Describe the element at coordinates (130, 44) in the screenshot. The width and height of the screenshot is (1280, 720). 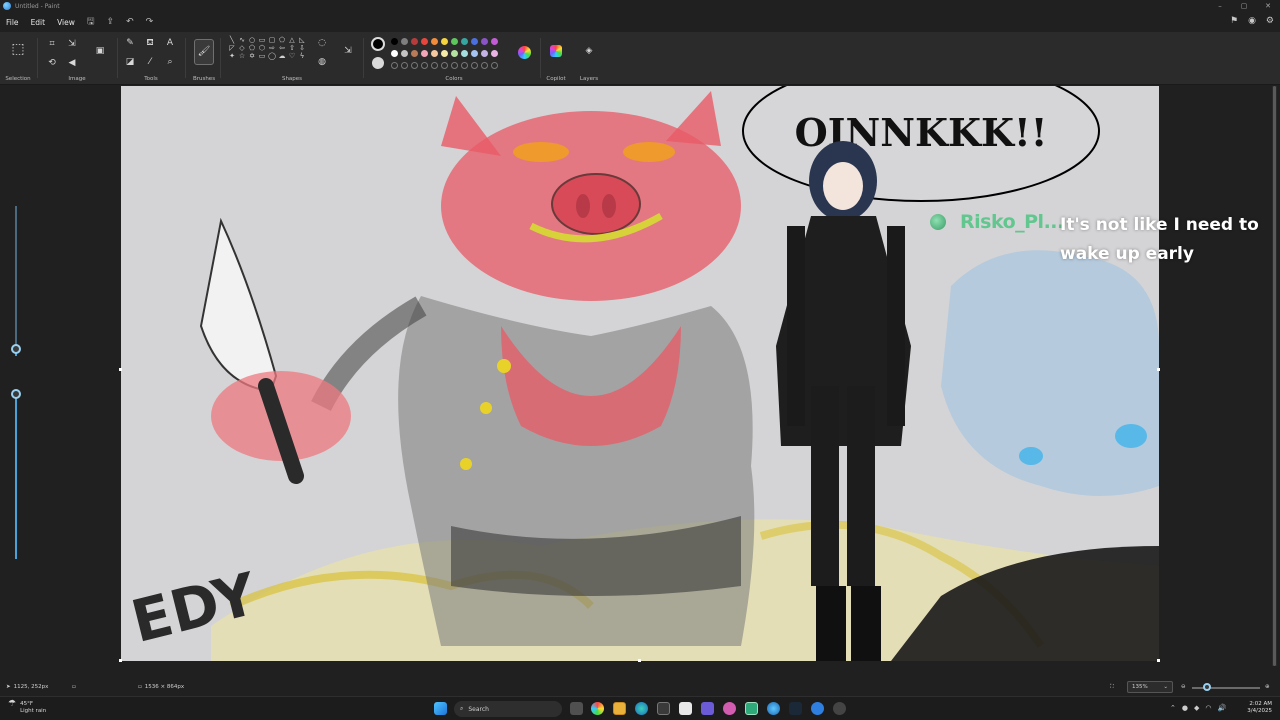
I see `pencil-icon: ✎` at that location.